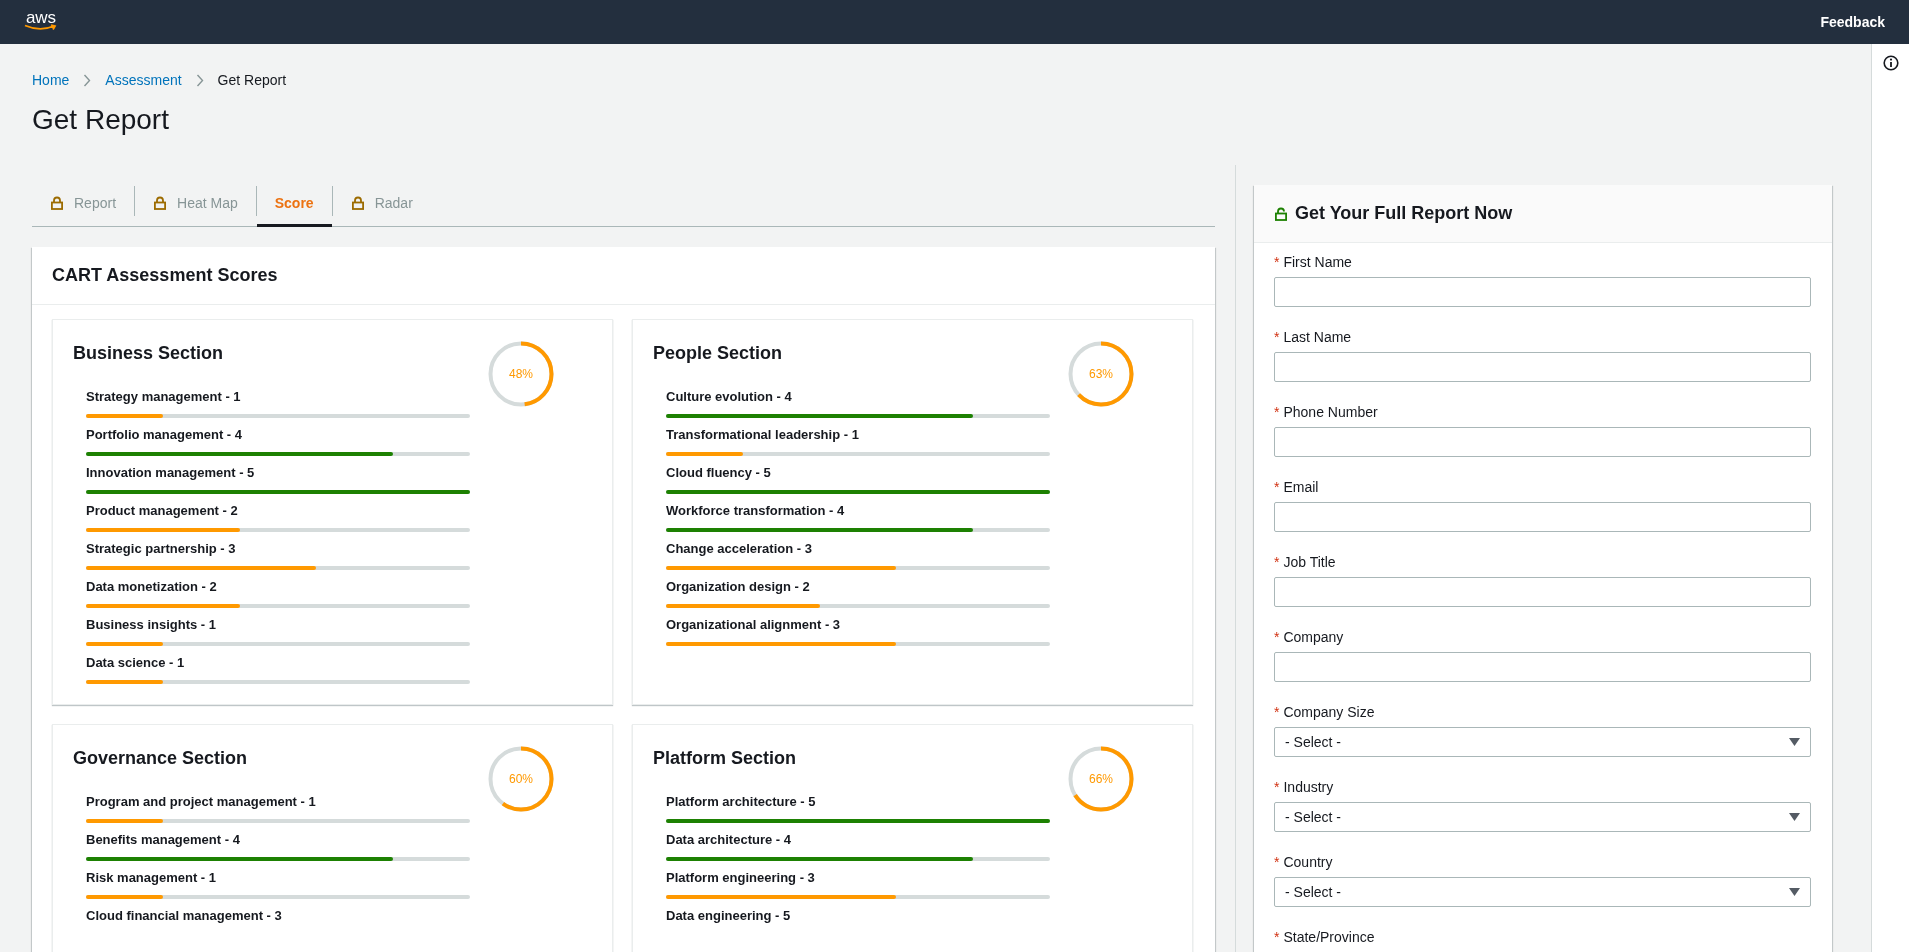 The image size is (1909, 952). Describe the element at coordinates (1308, 787) in the screenshot. I see `field-label: Industry` at that location.